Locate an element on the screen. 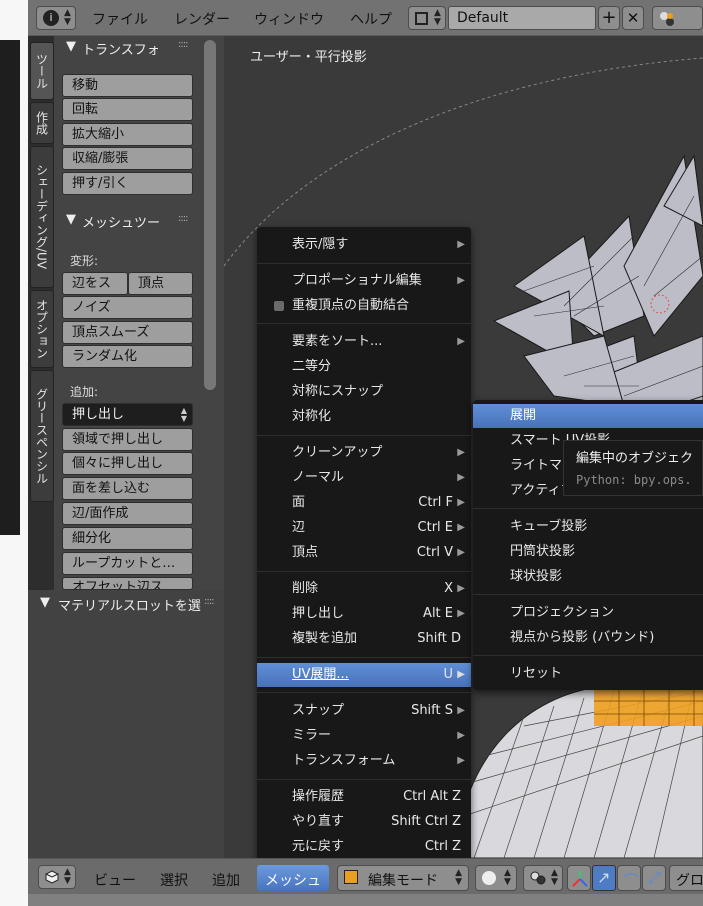  extrude-region-button: 領域で押し出し is located at coordinates (127, 439).